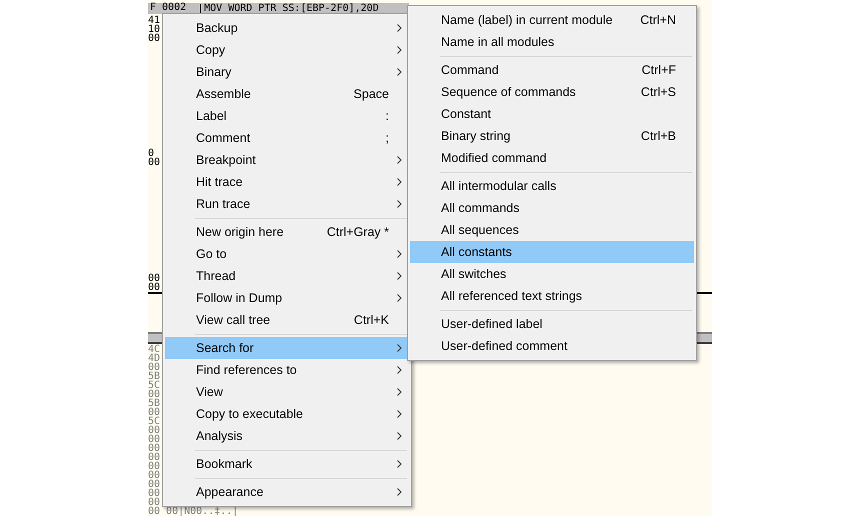 The height and width of the screenshot is (516, 862). What do you see at coordinates (552, 42) in the screenshot?
I see `menu-item: Name in all modules` at bounding box center [552, 42].